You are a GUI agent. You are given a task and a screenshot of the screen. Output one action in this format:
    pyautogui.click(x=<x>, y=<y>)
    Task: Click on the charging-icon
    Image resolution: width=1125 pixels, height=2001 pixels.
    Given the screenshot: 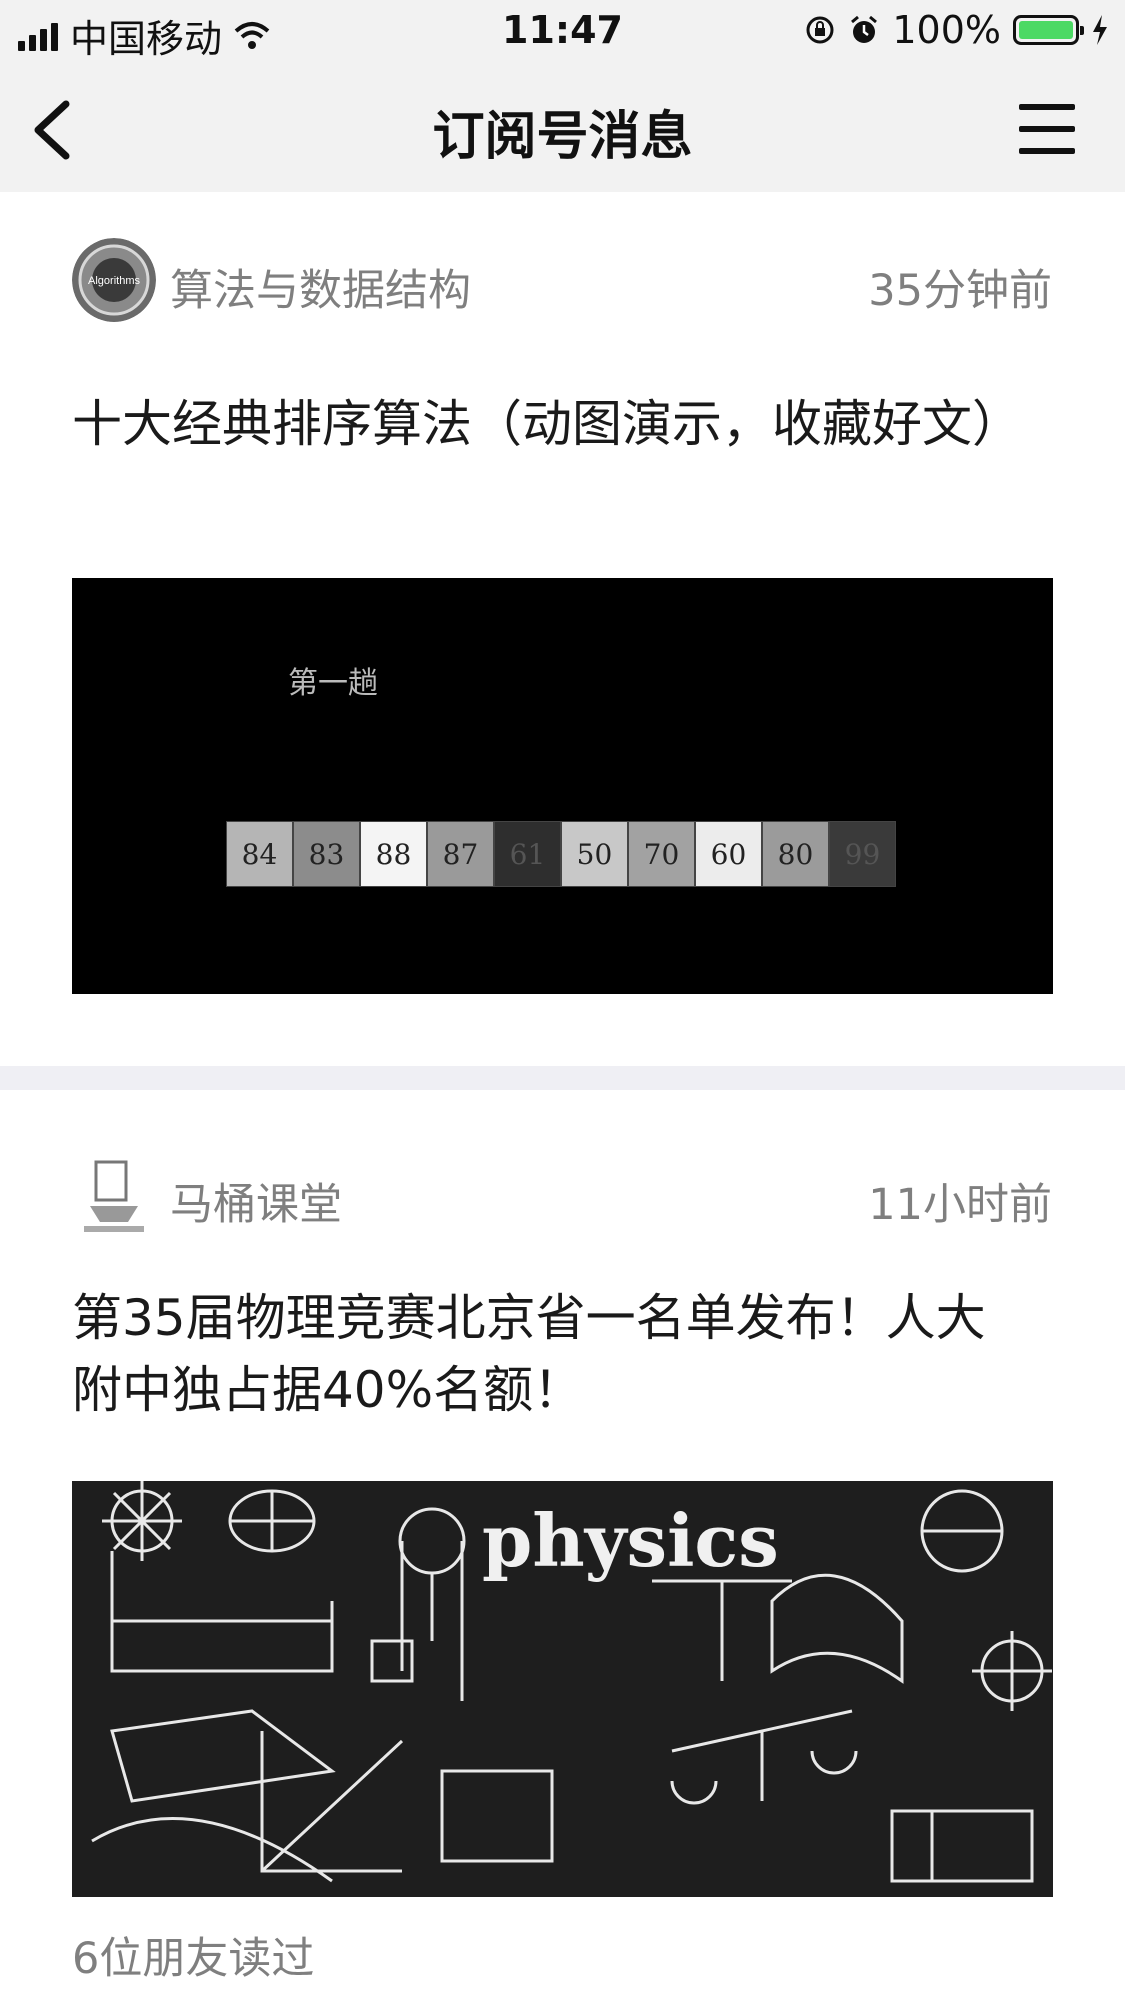 What is the action you would take?
    pyautogui.click(x=1100, y=30)
    